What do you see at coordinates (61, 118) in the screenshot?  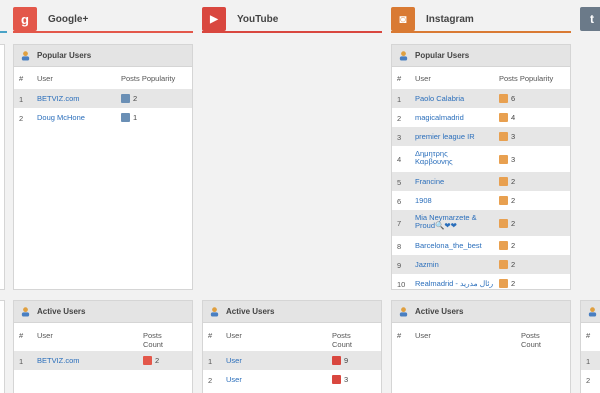 I see `user-link: Doug McHone` at bounding box center [61, 118].